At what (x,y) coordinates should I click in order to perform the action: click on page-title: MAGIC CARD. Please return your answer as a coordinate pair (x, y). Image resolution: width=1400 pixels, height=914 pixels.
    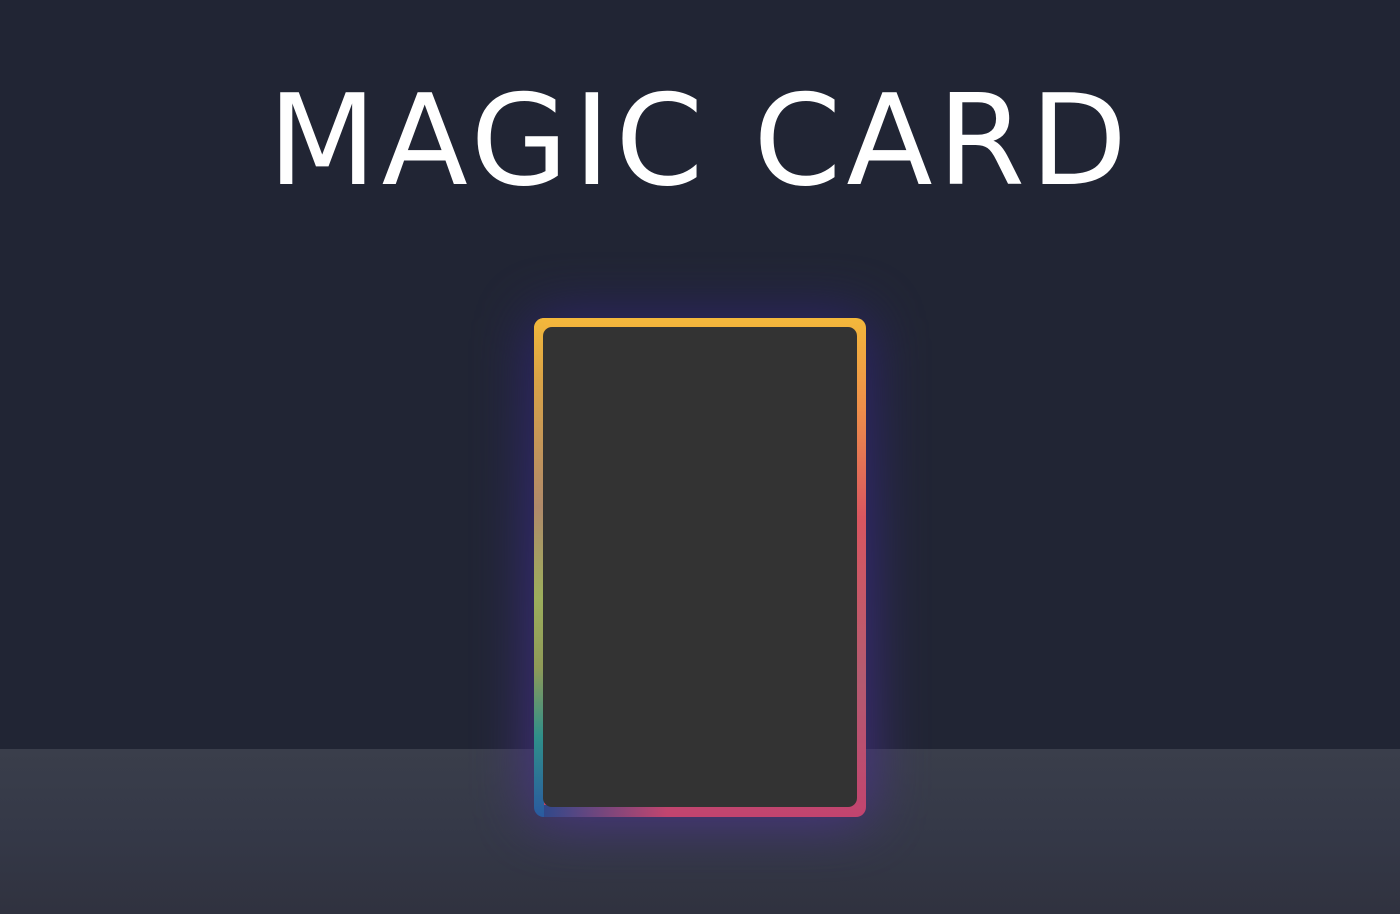
    Looking at the image, I should click on (700, 140).